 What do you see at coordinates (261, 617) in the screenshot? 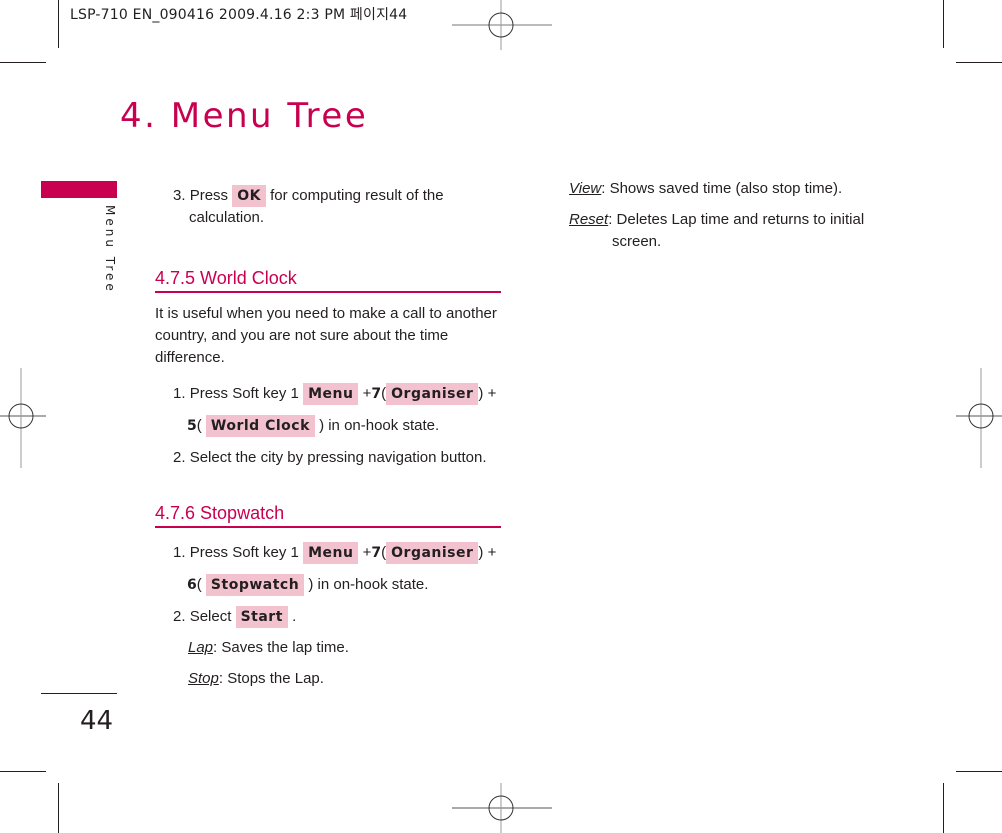
I see `start-key: Start` at bounding box center [261, 617].